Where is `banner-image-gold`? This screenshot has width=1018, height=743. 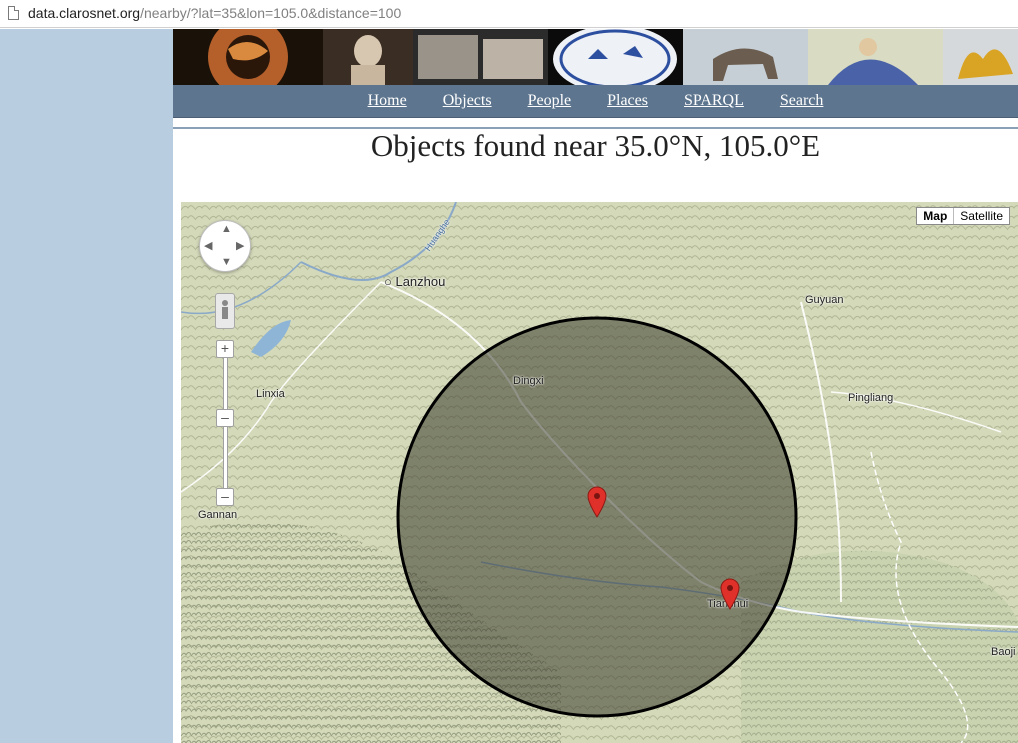
banner-image-gold is located at coordinates (980, 57).